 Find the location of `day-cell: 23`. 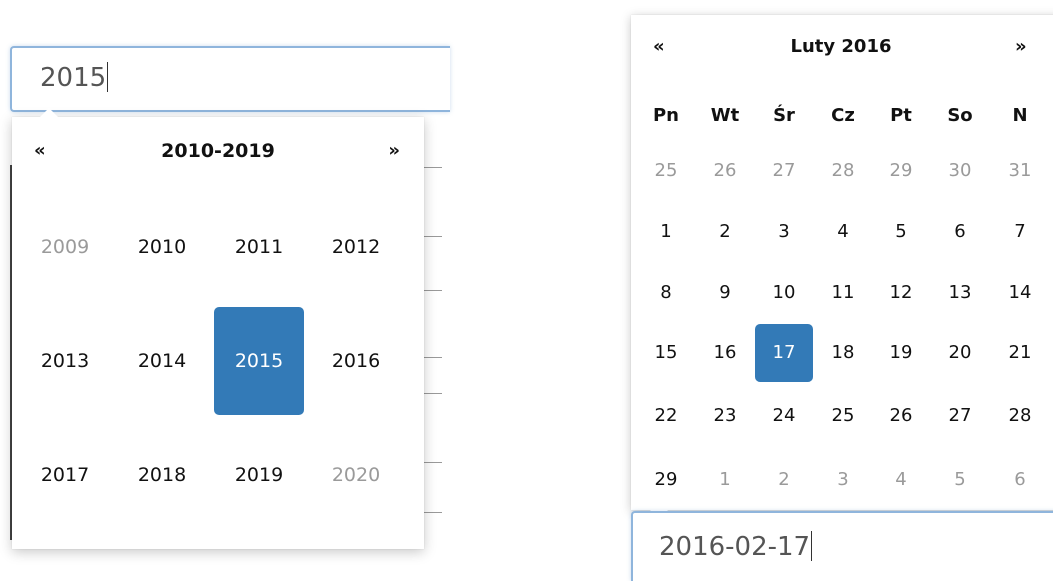

day-cell: 23 is located at coordinates (725, 416).